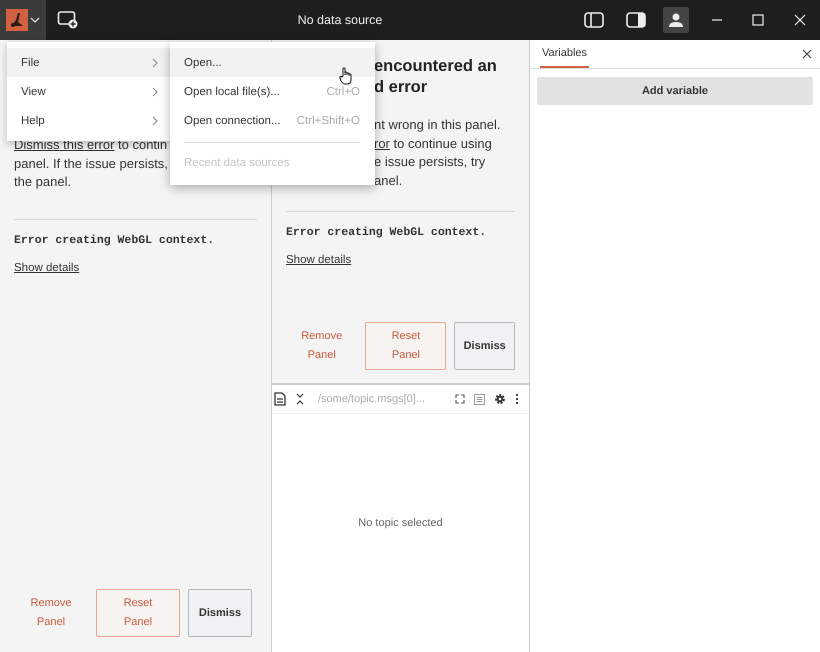 Image resolution: width=820 pixels, height=652 pixels. I want to click on app-menu-button, so click(23, 20).